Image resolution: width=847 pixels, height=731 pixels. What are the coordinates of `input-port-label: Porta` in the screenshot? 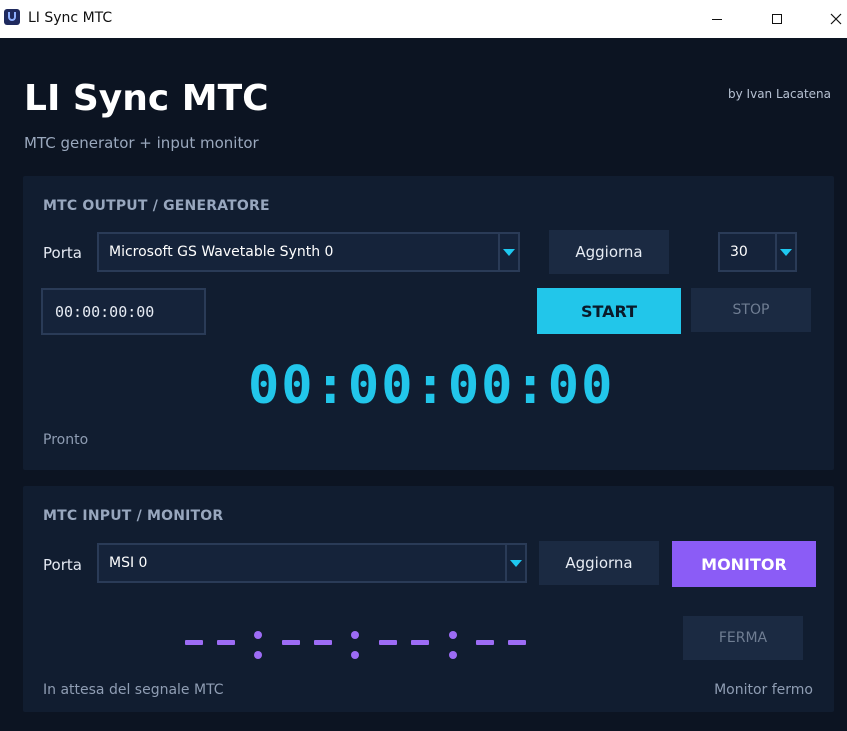 It's located at (62, 565).